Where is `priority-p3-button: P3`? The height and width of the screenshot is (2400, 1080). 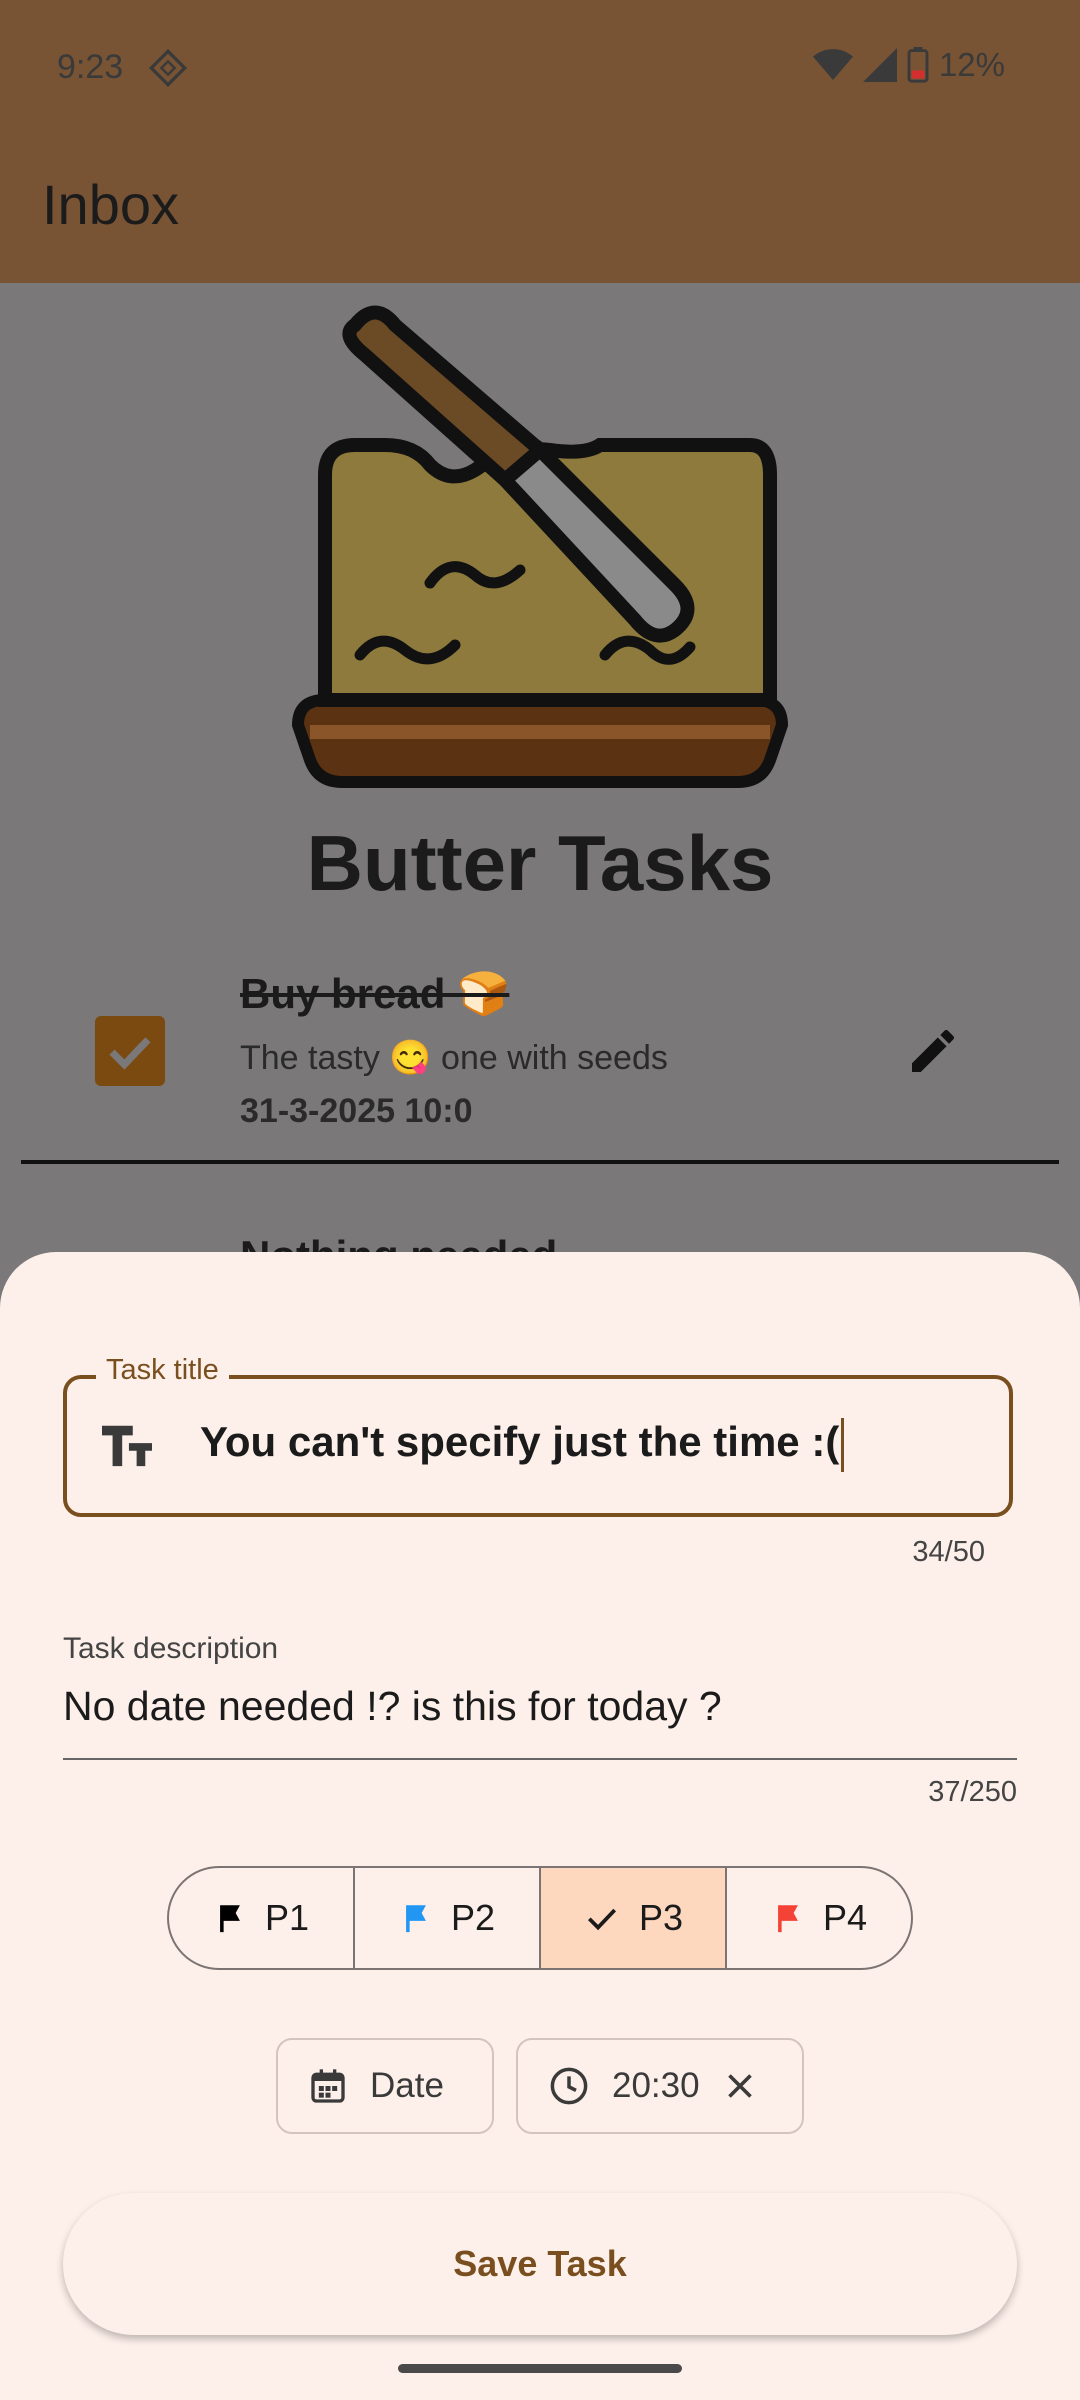
priority-p3-button: P3 is located at coordinates (634, 1918).